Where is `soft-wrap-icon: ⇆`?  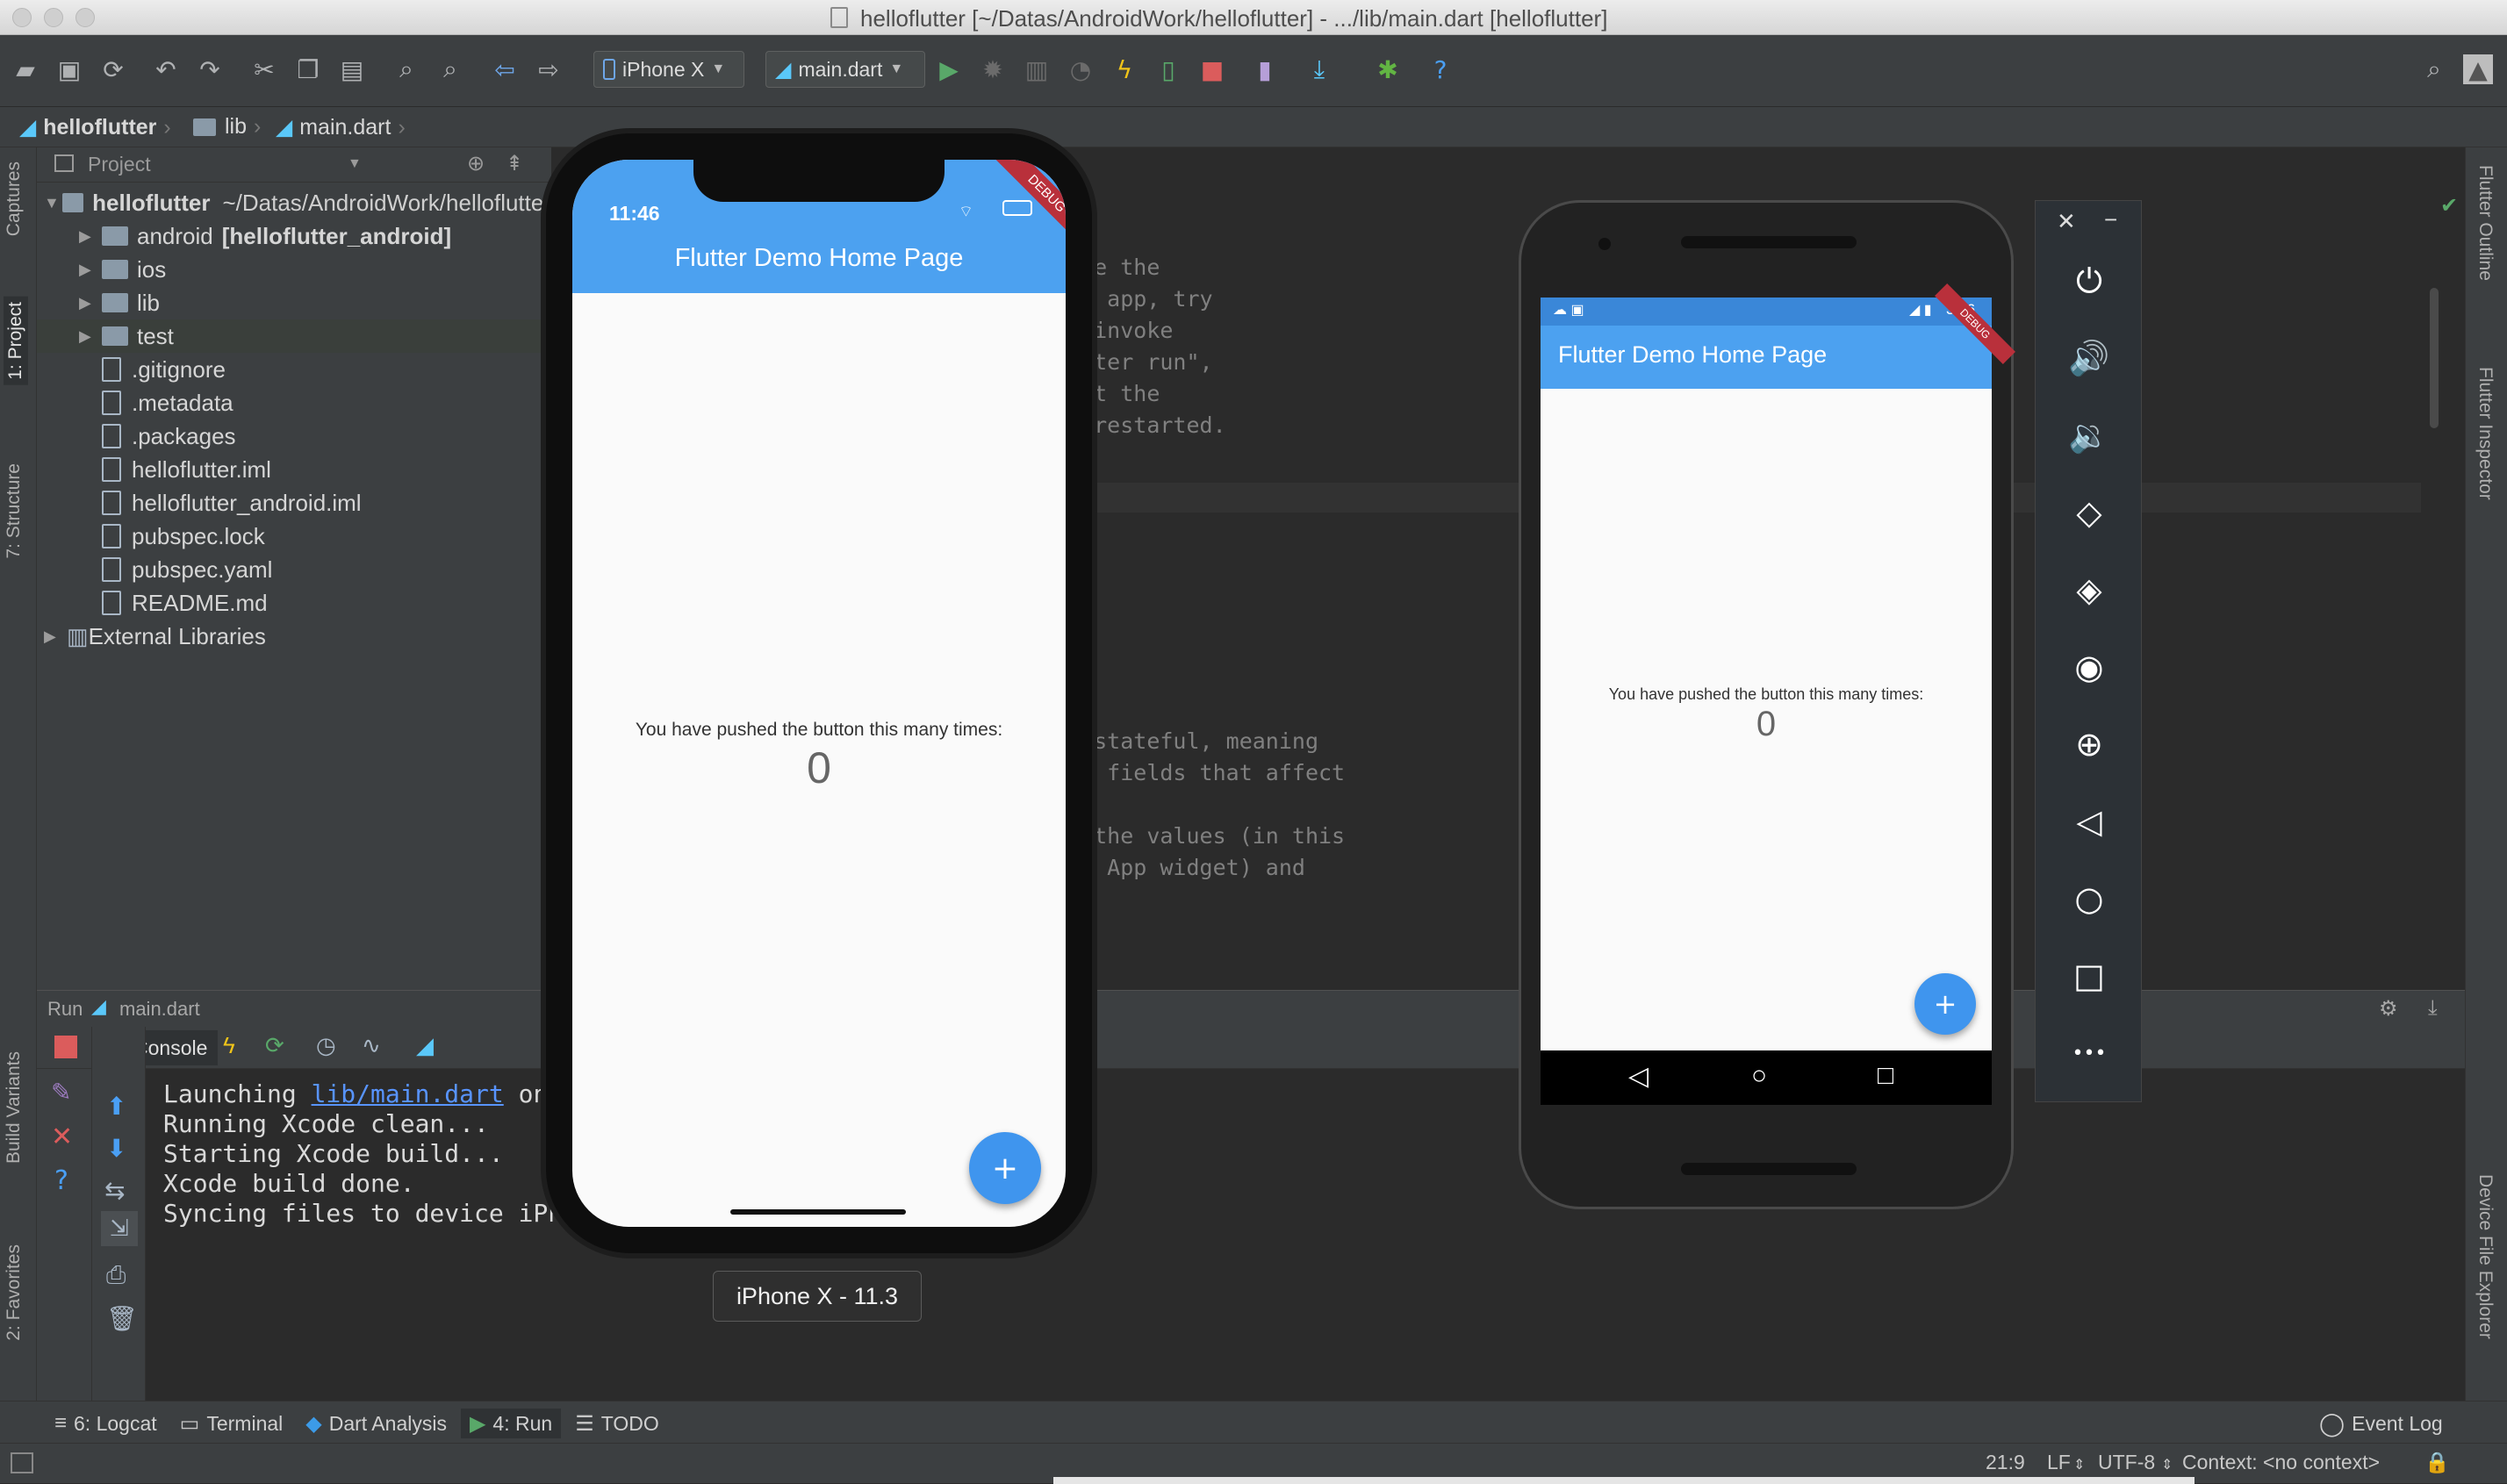
soft-wrap-icon: ⇆ is located at coordinates (114, 1190).